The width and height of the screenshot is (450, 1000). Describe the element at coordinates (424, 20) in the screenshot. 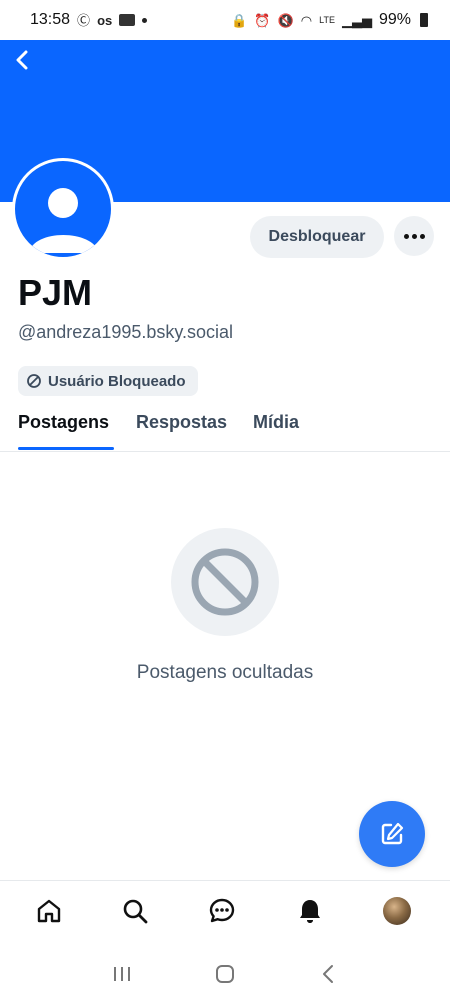

I see `battery-icon` at that location.